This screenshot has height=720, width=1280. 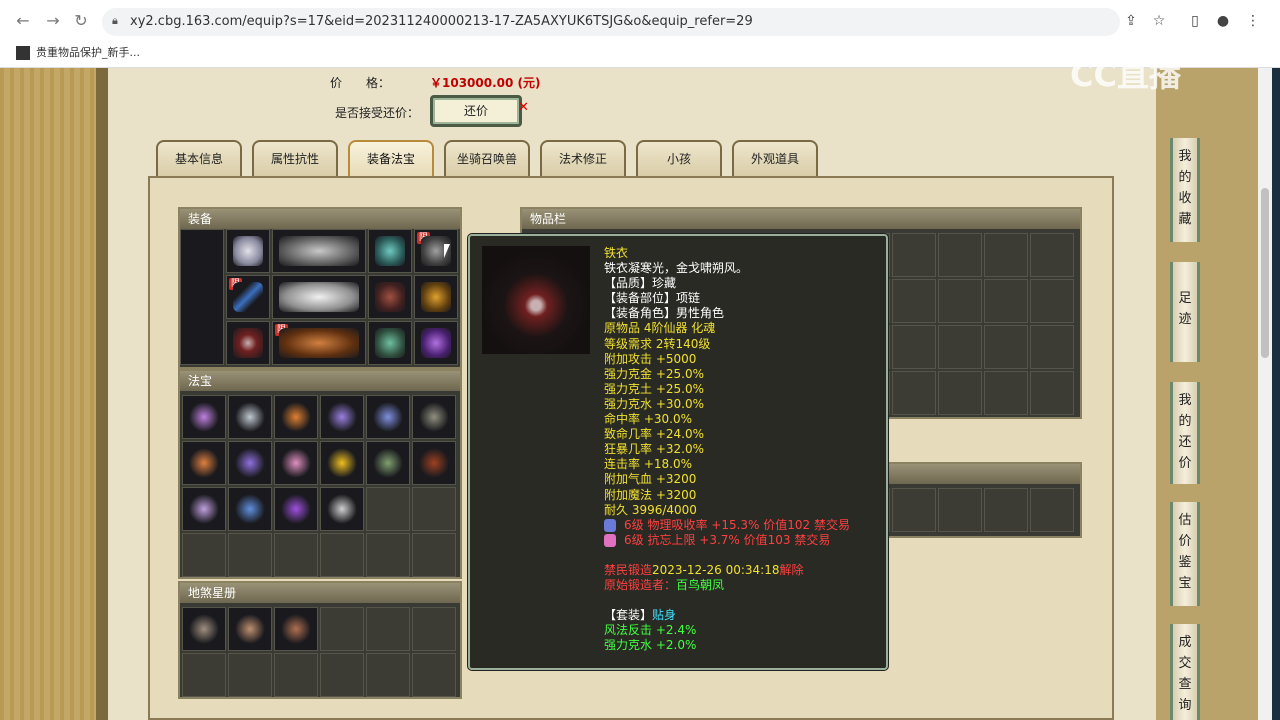 What do you see at coordinates (657, 343) in the screenshot?
I see `item-level: 等级需求 2转140级` at bounding box center [657, 343].